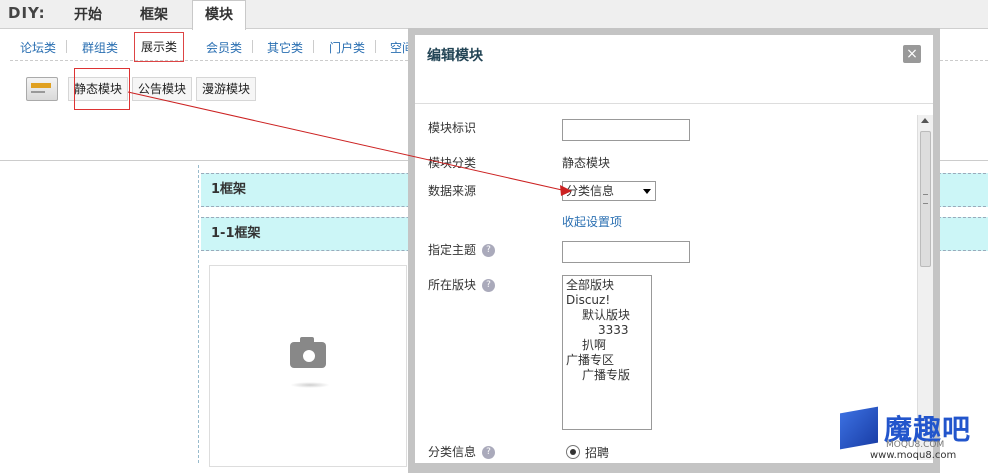  What do you see at coordinates (285, 47) in the screenshot?
I see `category-other: 其它类` at bounding box center [285, 47].